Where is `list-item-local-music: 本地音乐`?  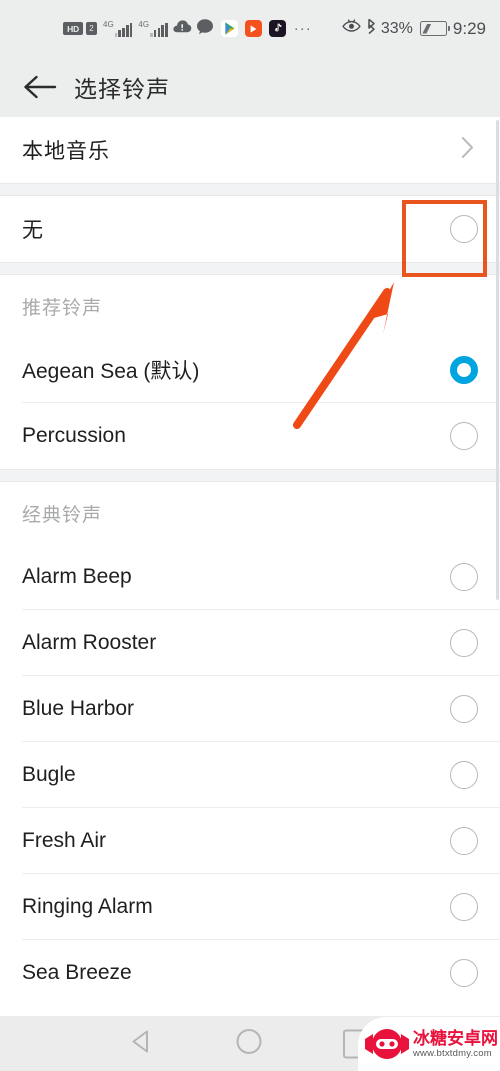
list-item-local-music: 本地音乐 is located at coordinates (250, 150).